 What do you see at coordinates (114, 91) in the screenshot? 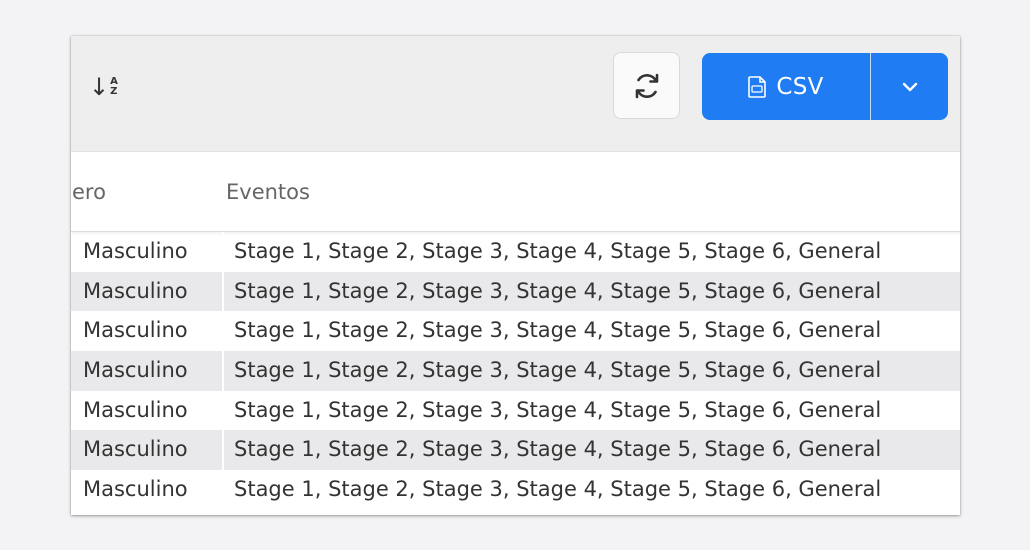
I see `sort-letter-bottom: Z` at bounding box center [114, 91].